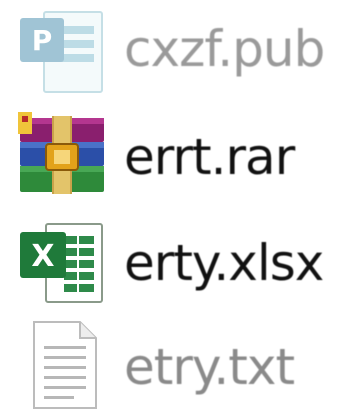  I want to click on svg-text: X, so click(42, 256).